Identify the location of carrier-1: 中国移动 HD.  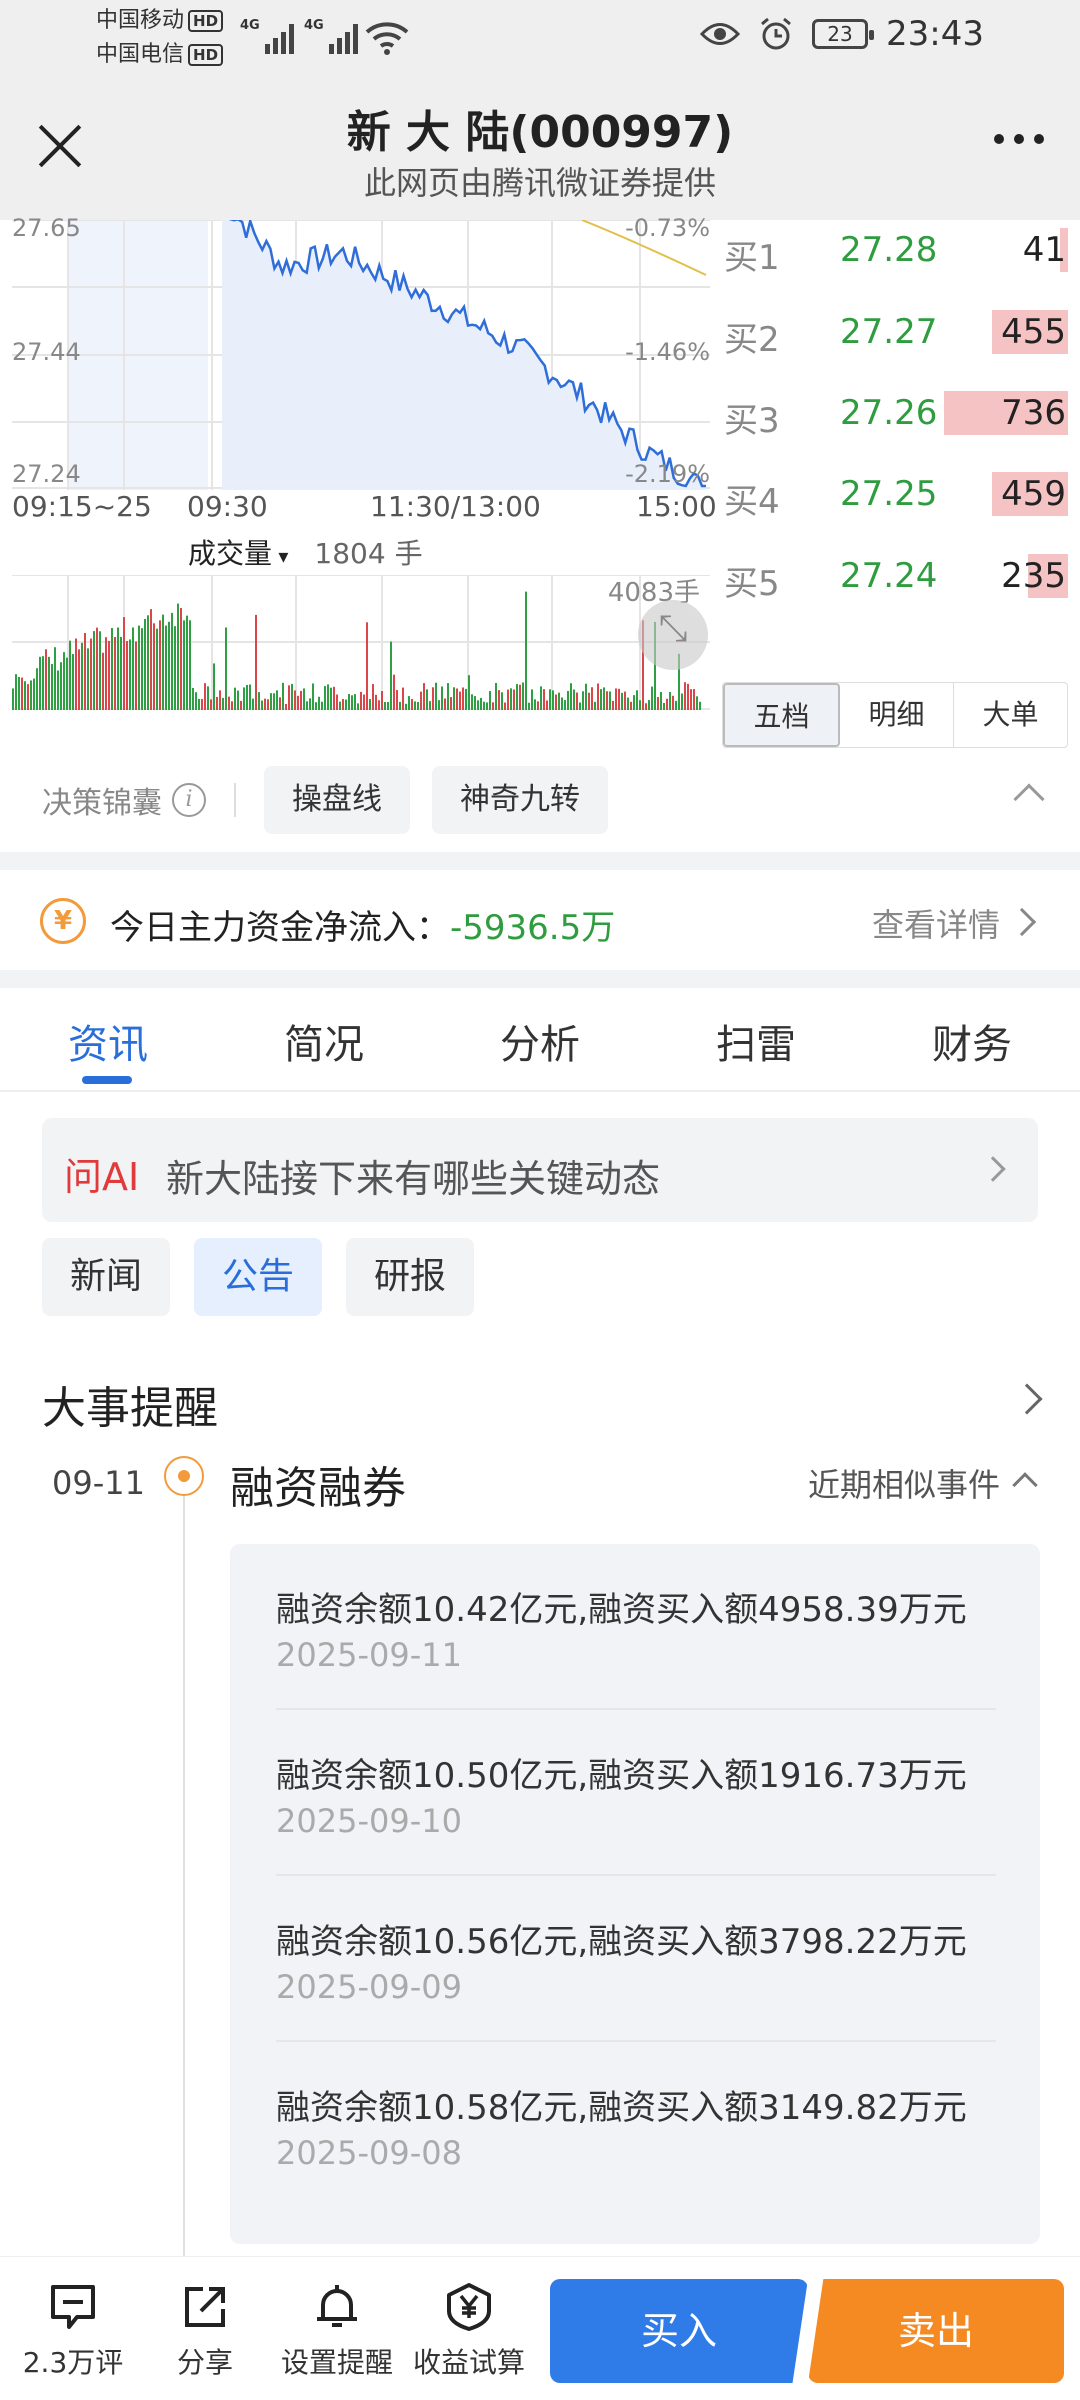
(160, 21).